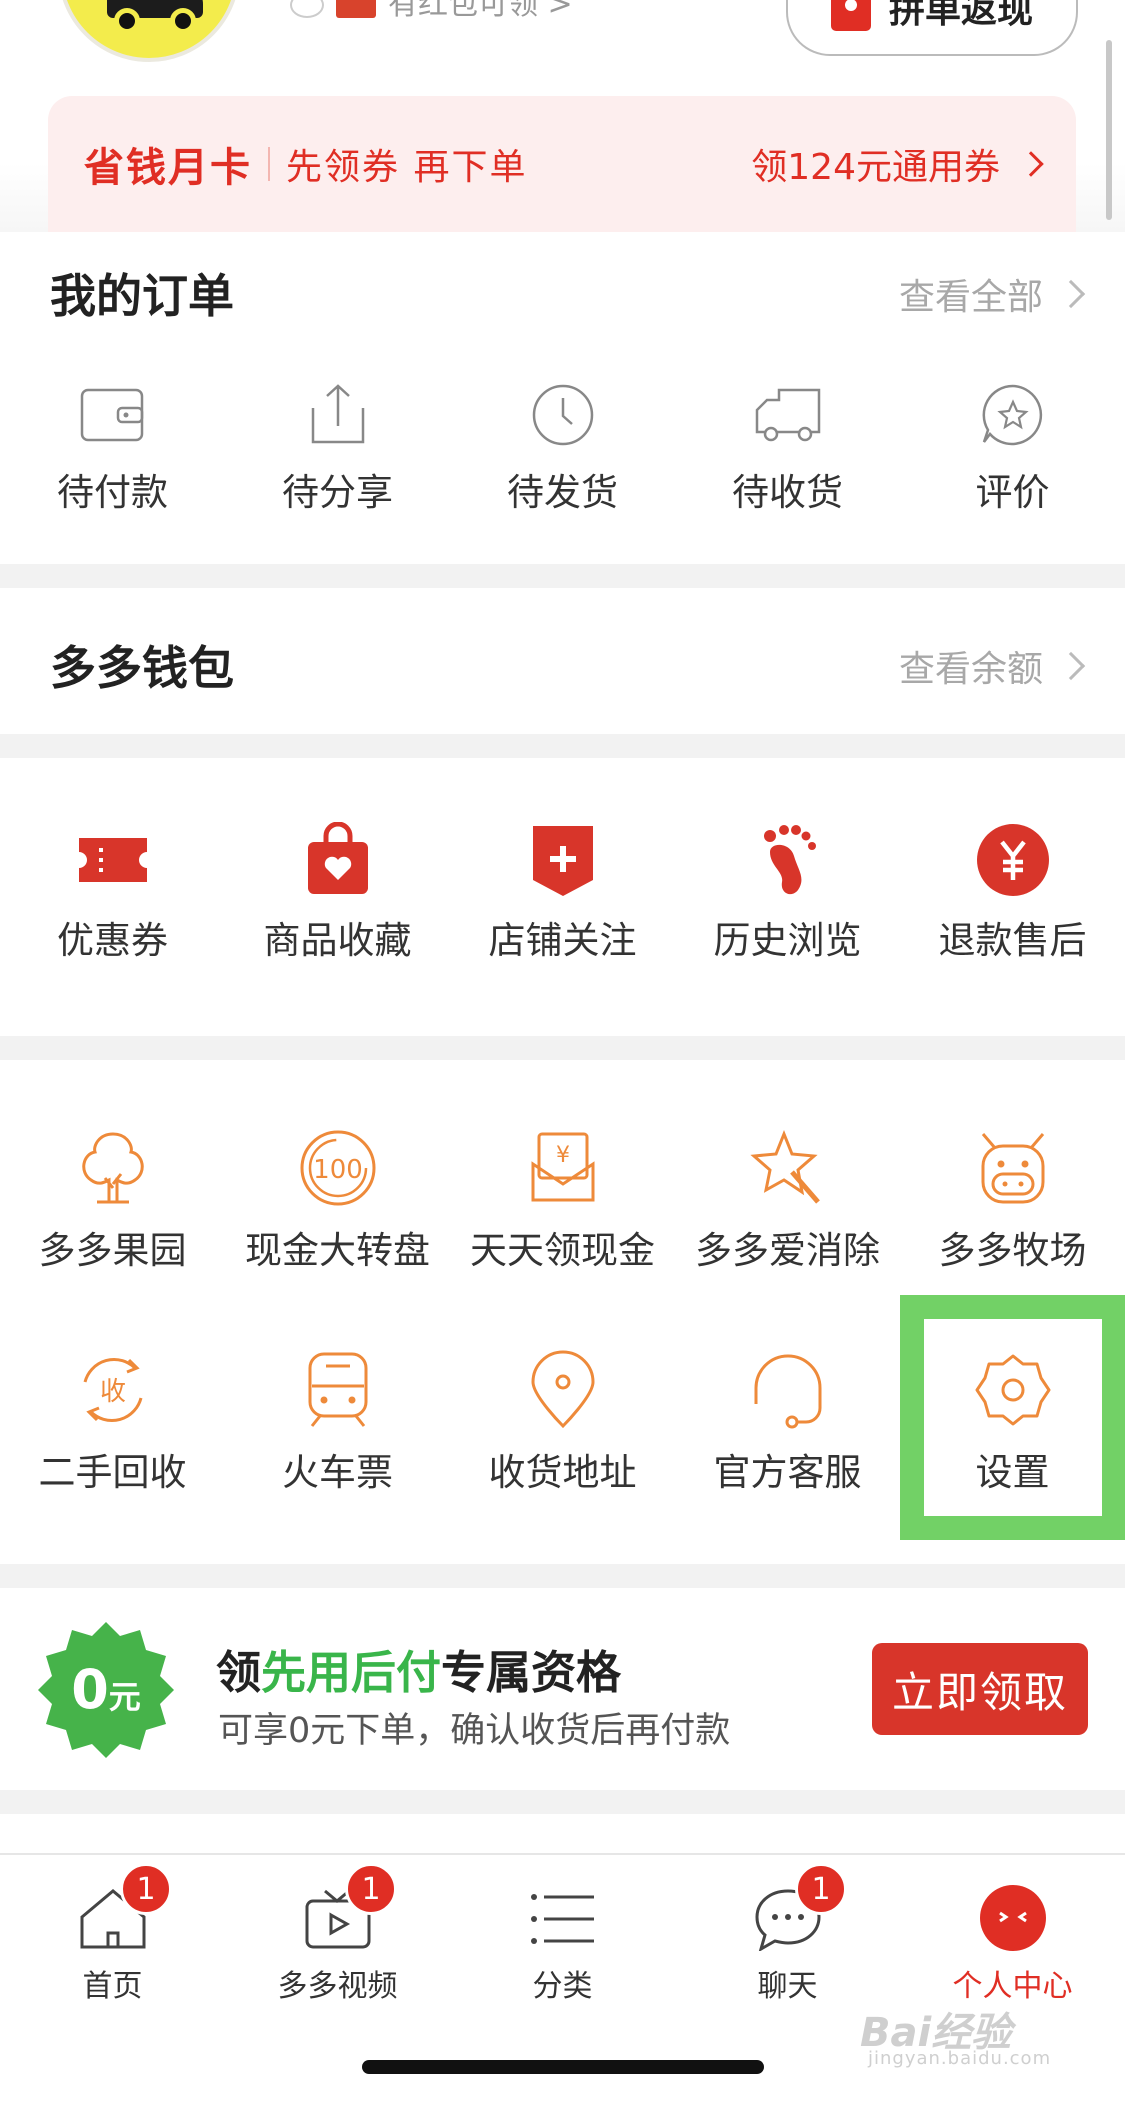  I want to click on service-daily-cash: ¥ 天天领现金, so click(562, 1201).